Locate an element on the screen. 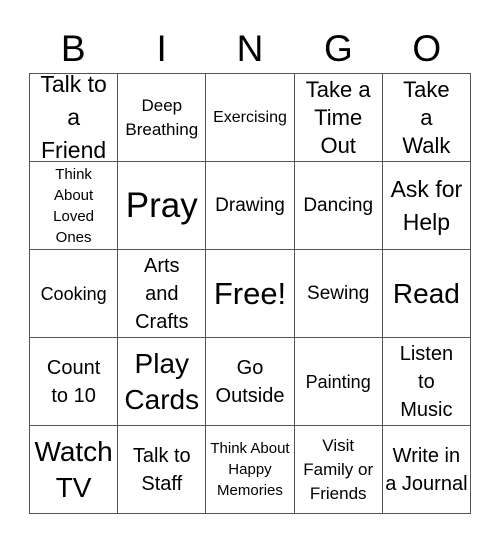 The image size is (500, 544). cell-text: Arts and Crafts is located at coordinates (162, 293).